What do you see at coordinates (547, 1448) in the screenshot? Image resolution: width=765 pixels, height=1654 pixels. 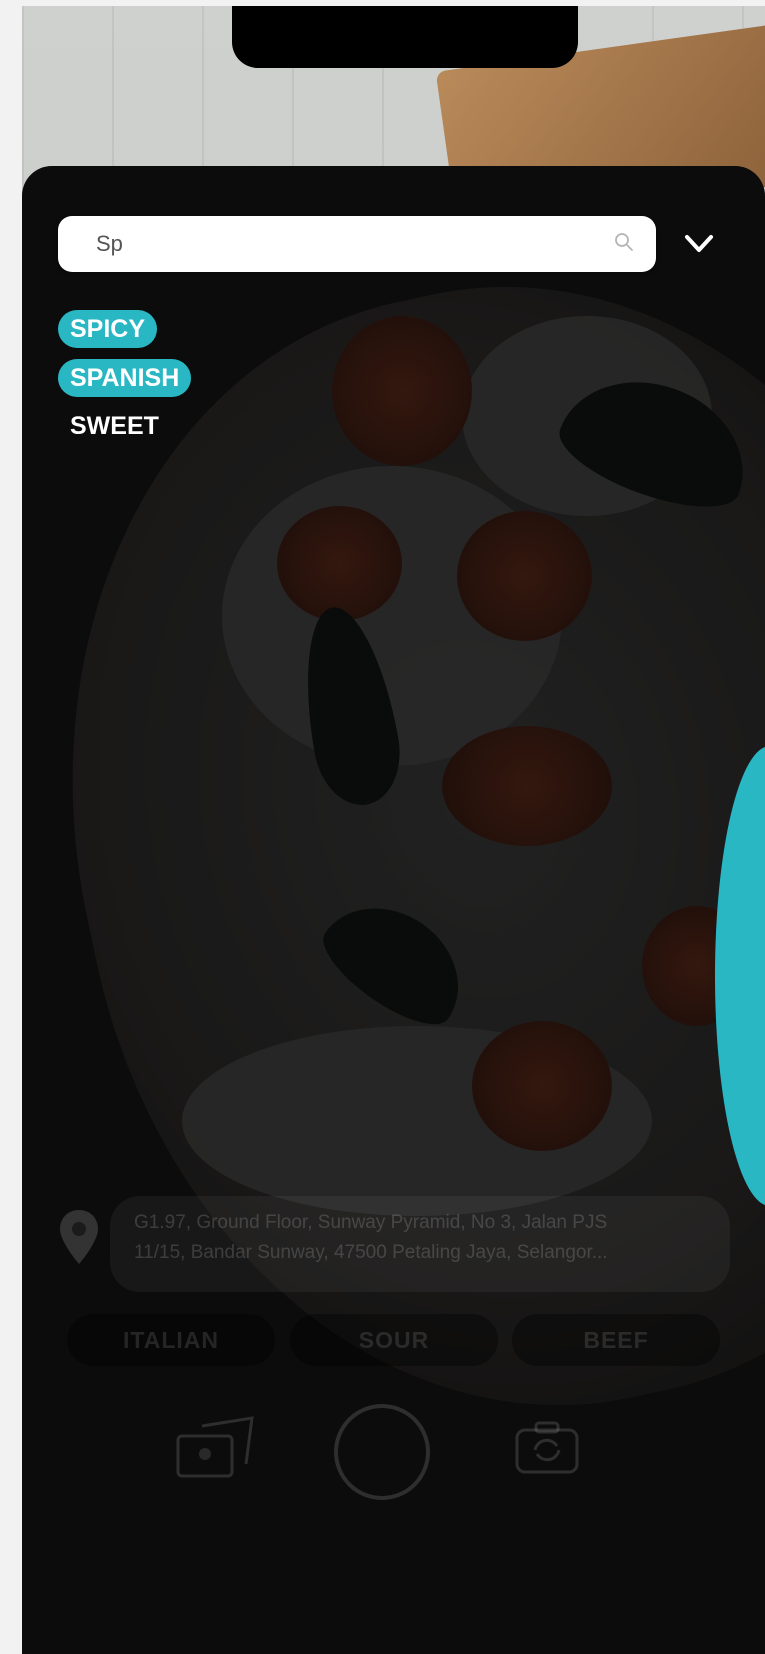 I see `switch-camera-icon` at bounding box center [547, 1448].